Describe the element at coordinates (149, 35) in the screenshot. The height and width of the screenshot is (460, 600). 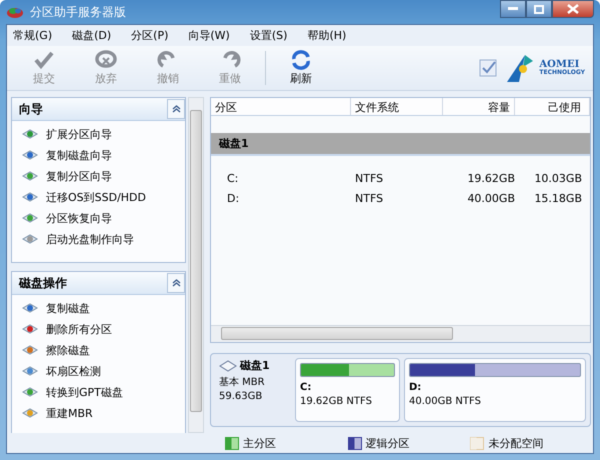
I see `menu-item: 分区(P)` at that location.